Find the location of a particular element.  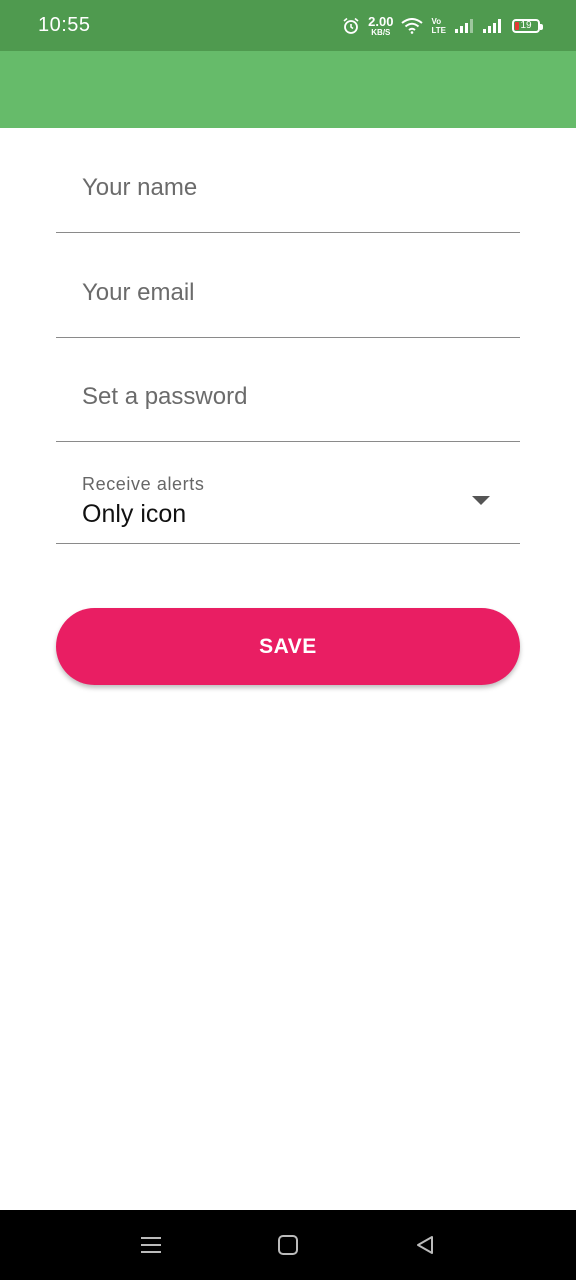

receive-alerts-value: Only icon is located at coordinates (134, 514).